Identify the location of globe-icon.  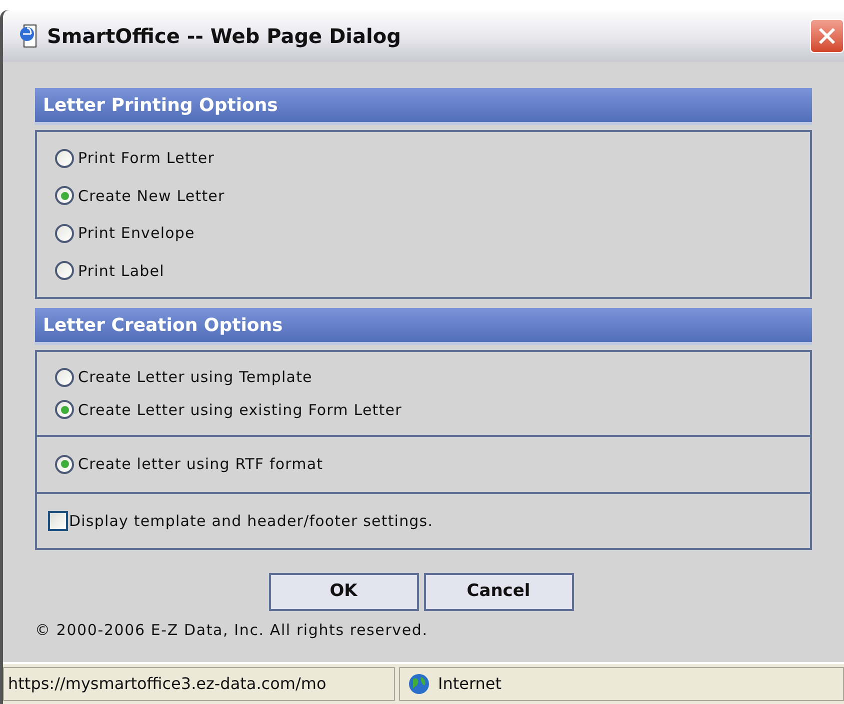
(419, 684).